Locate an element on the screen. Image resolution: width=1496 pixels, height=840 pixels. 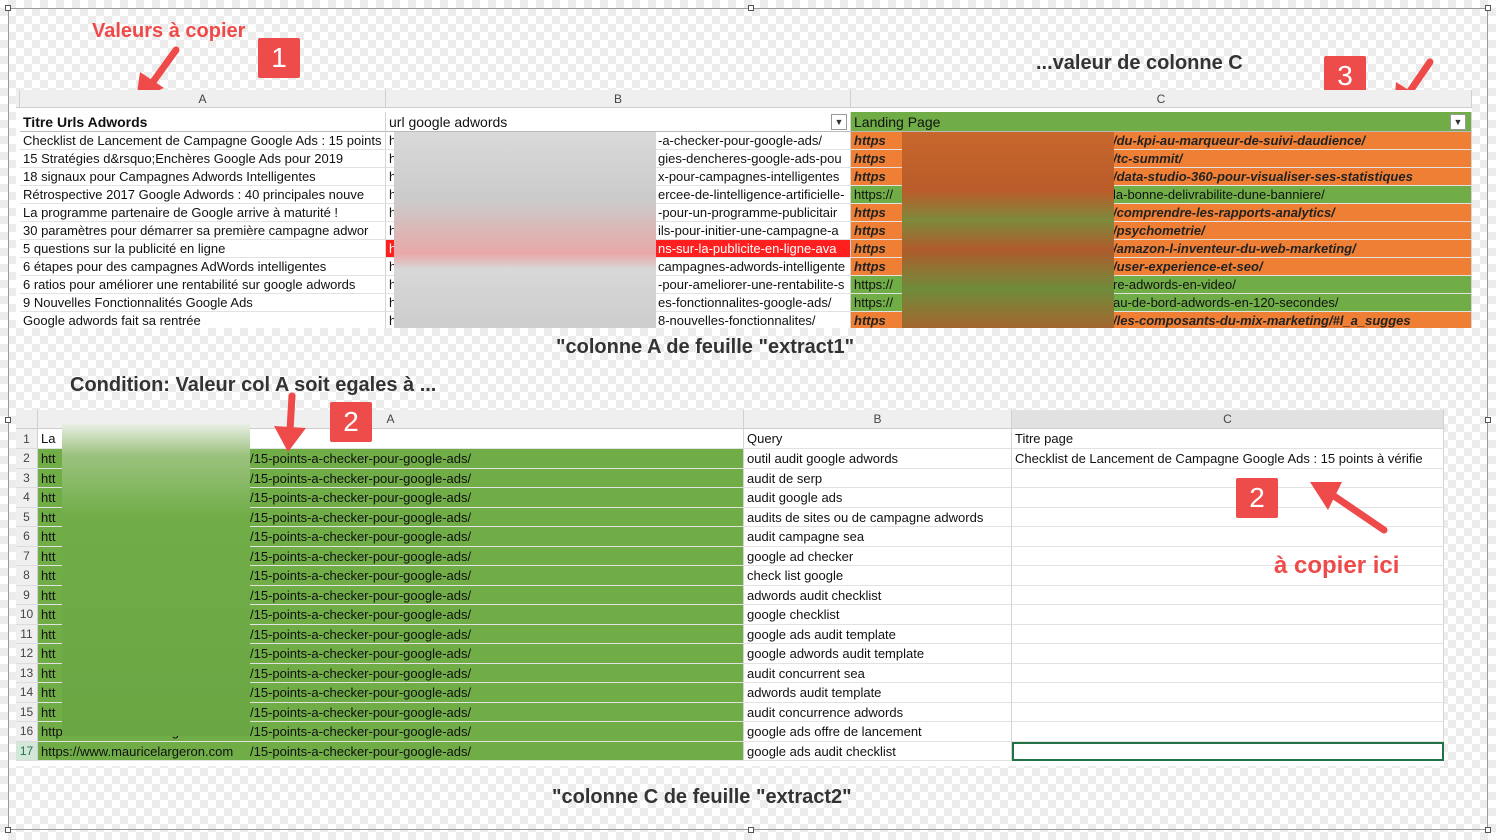
resize-handle-right is located at coordinates (1488, 420).